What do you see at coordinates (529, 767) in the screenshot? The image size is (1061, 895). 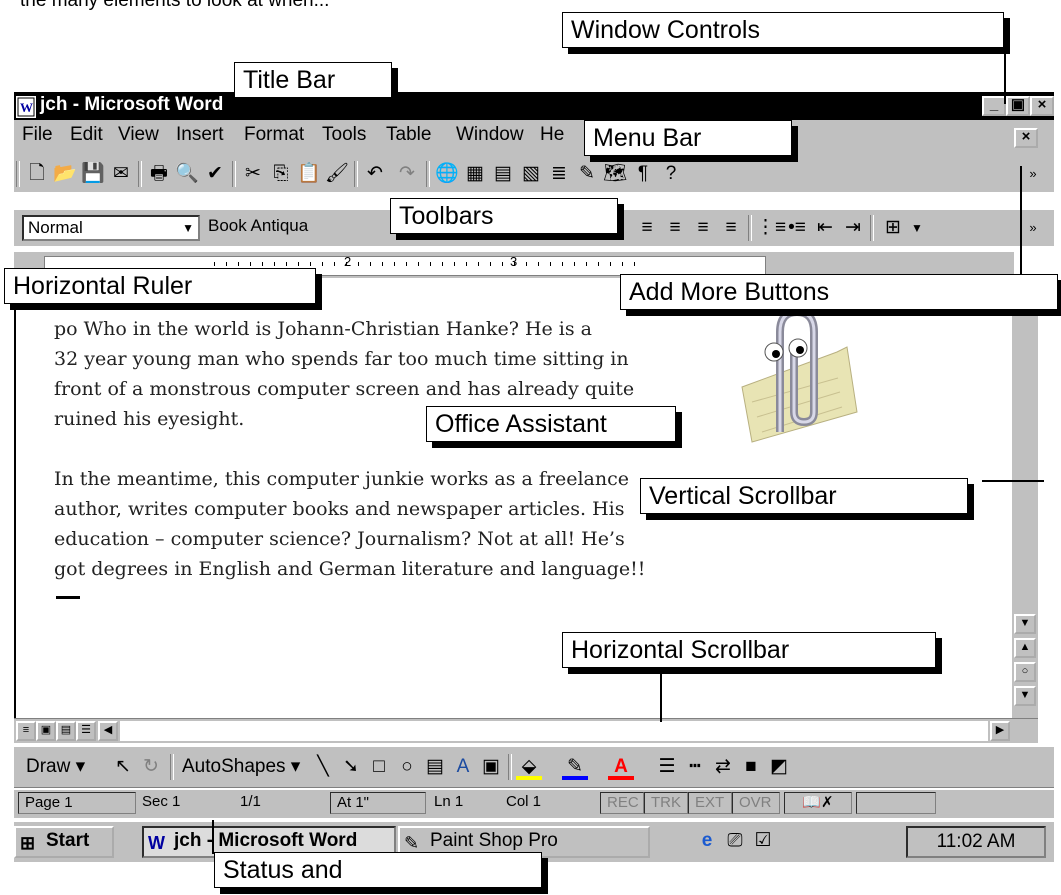 I see `fill-color-icon: ⬙` at bounding box center [529, 767].